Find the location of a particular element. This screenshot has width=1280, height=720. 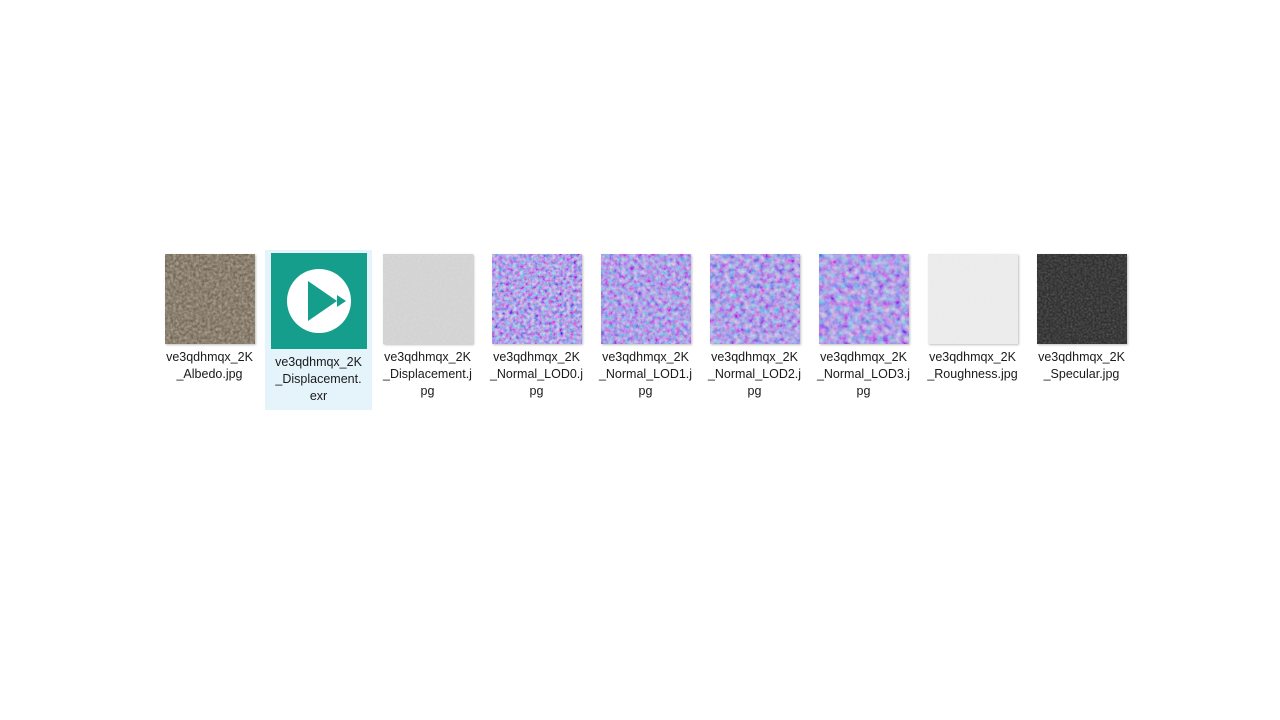

media-player-icon is located at coordinates (318, 301).